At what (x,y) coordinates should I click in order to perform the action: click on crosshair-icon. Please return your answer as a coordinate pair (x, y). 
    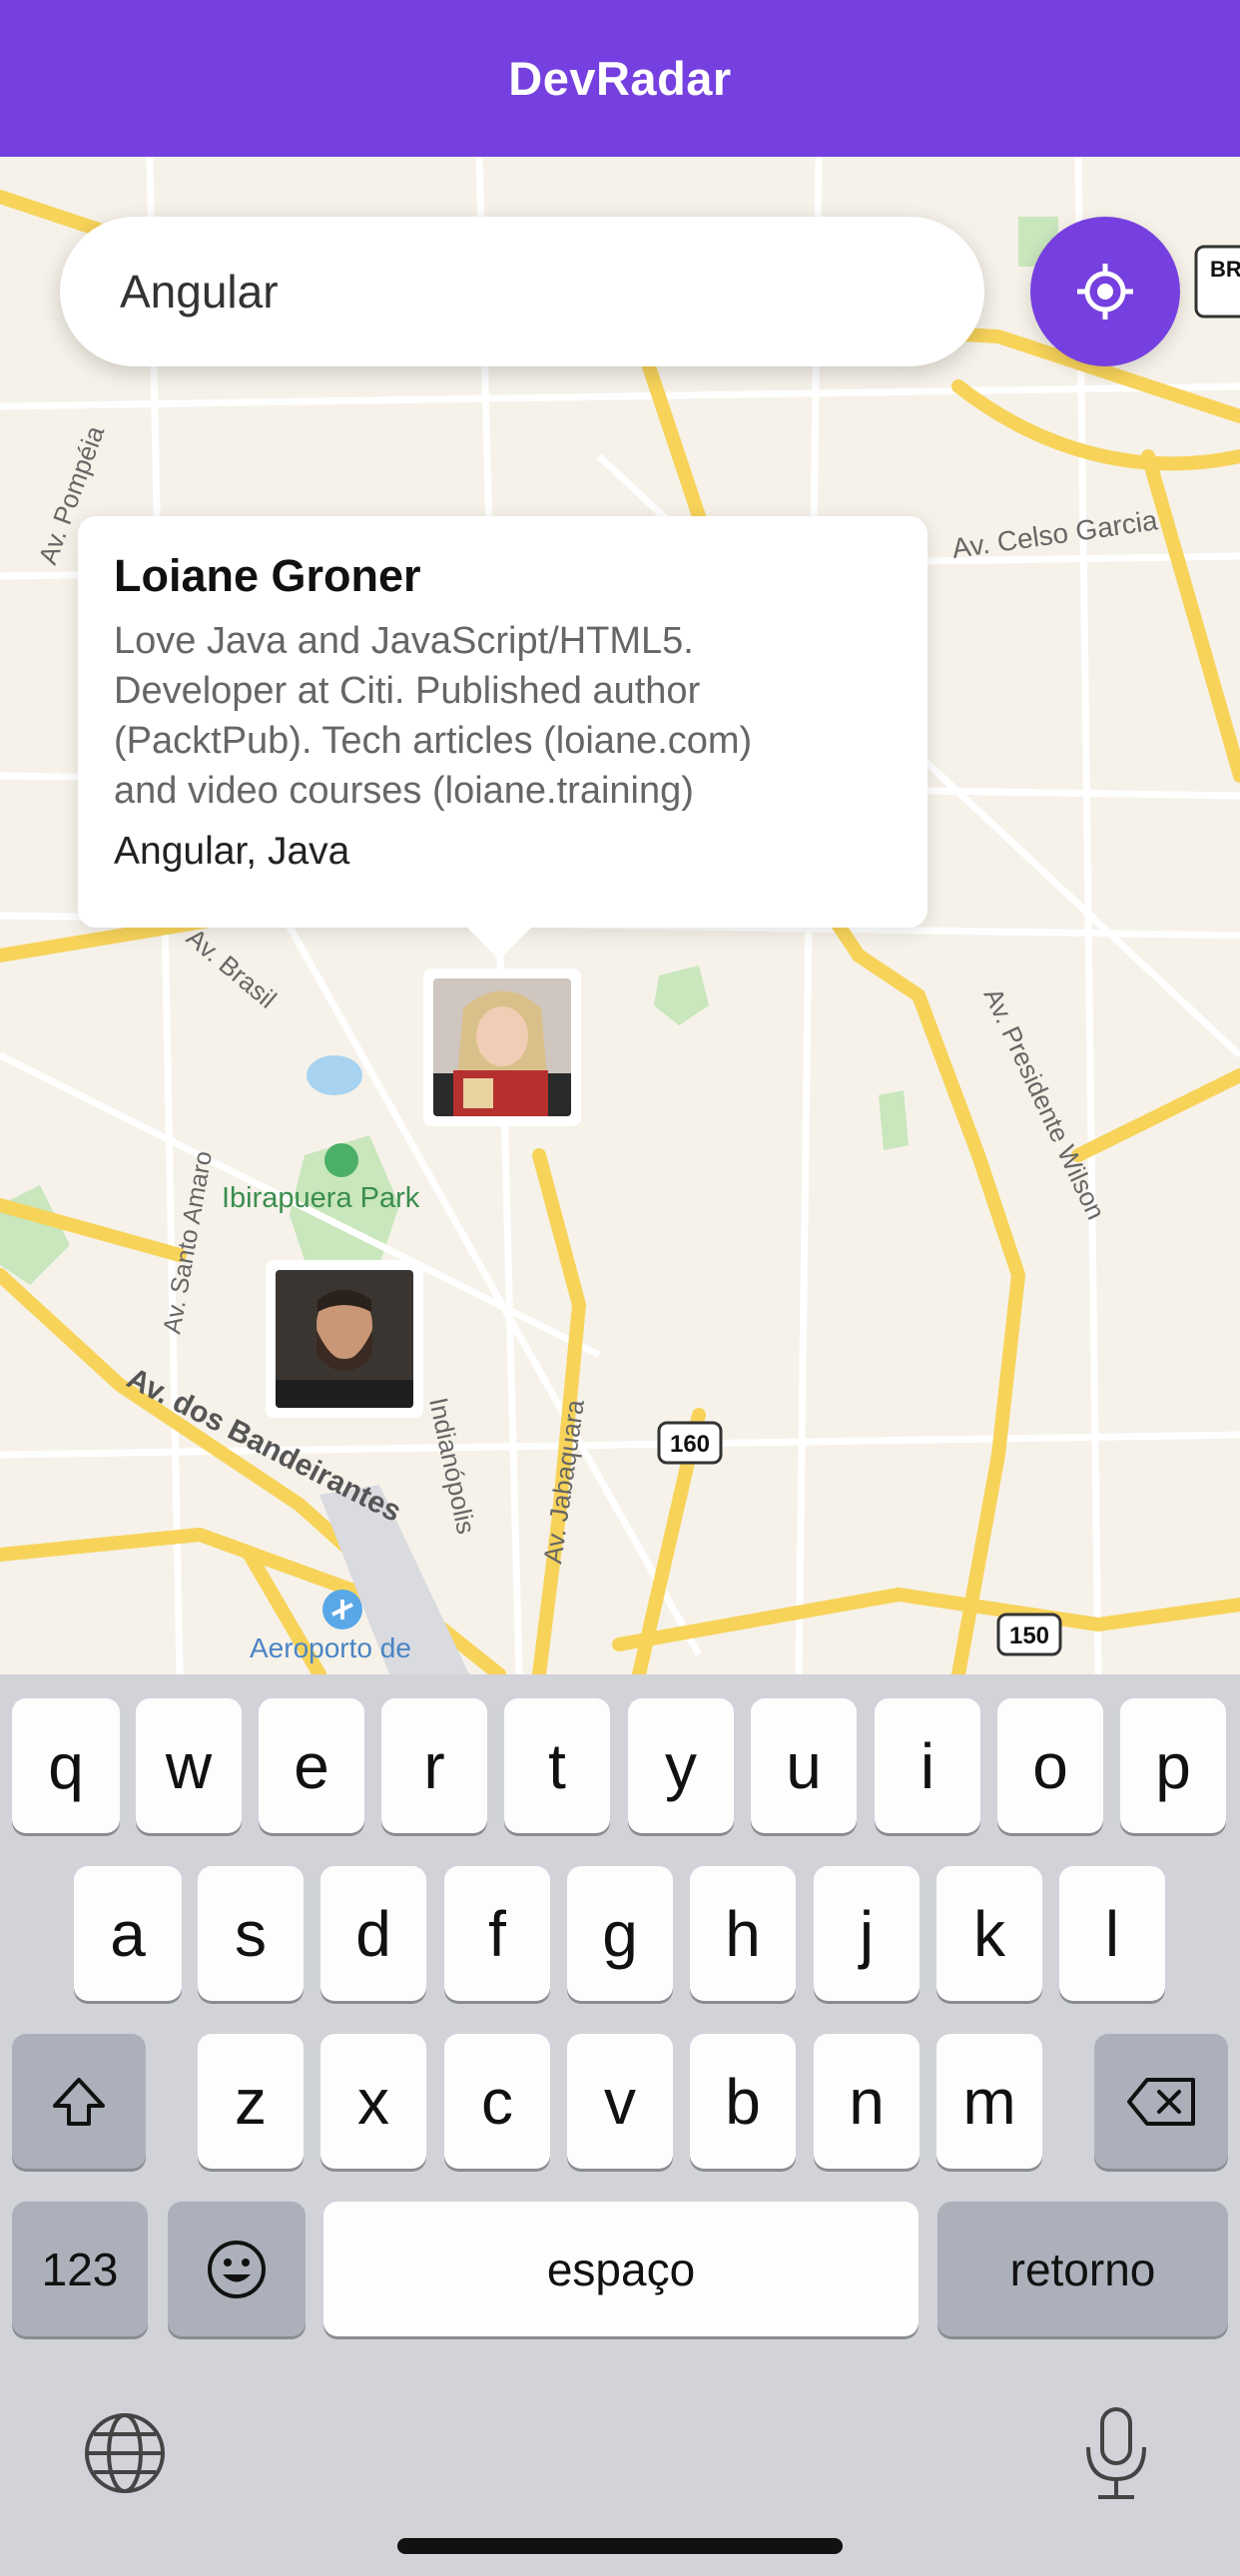
    Looking at the image, I should click on (1105, 292).